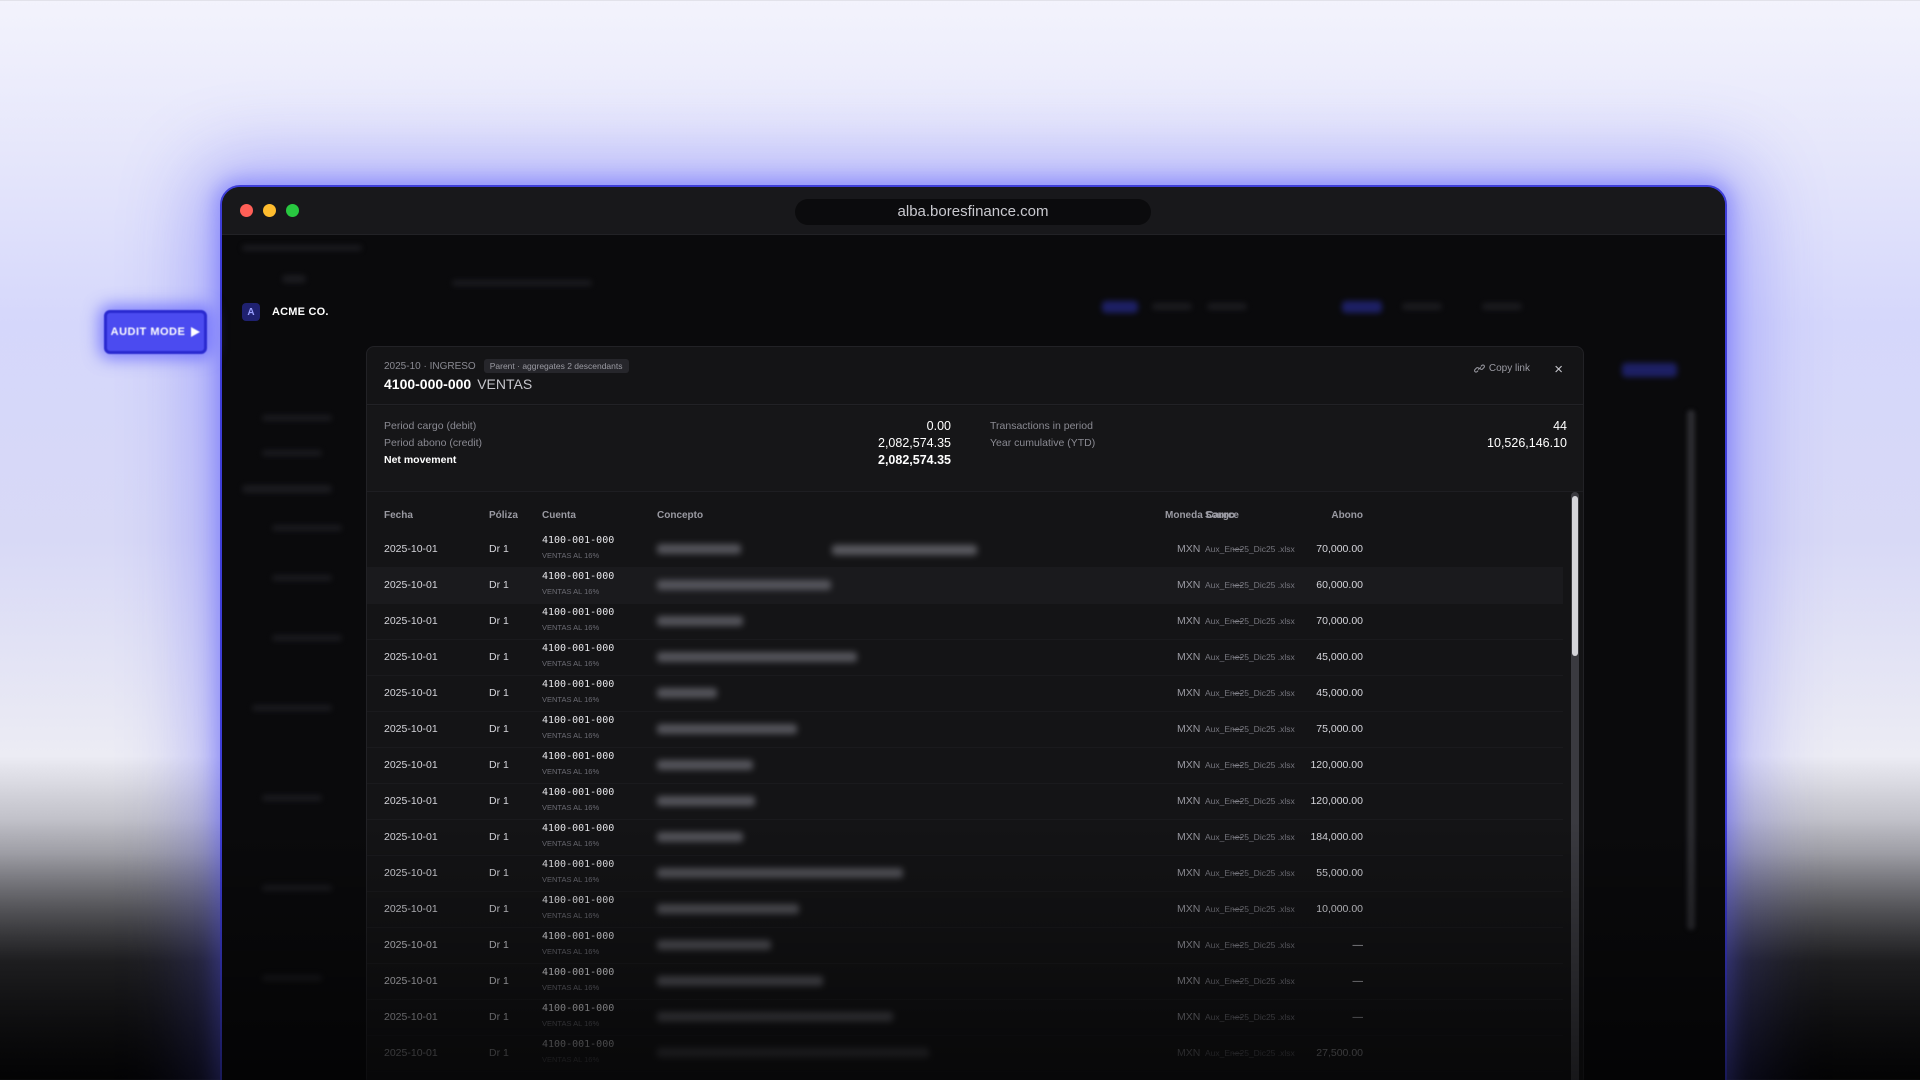 This screenshot has height=1080, width=1920. I want to click on audit-mode-button: AUDIT MODE, so click(155, 332).